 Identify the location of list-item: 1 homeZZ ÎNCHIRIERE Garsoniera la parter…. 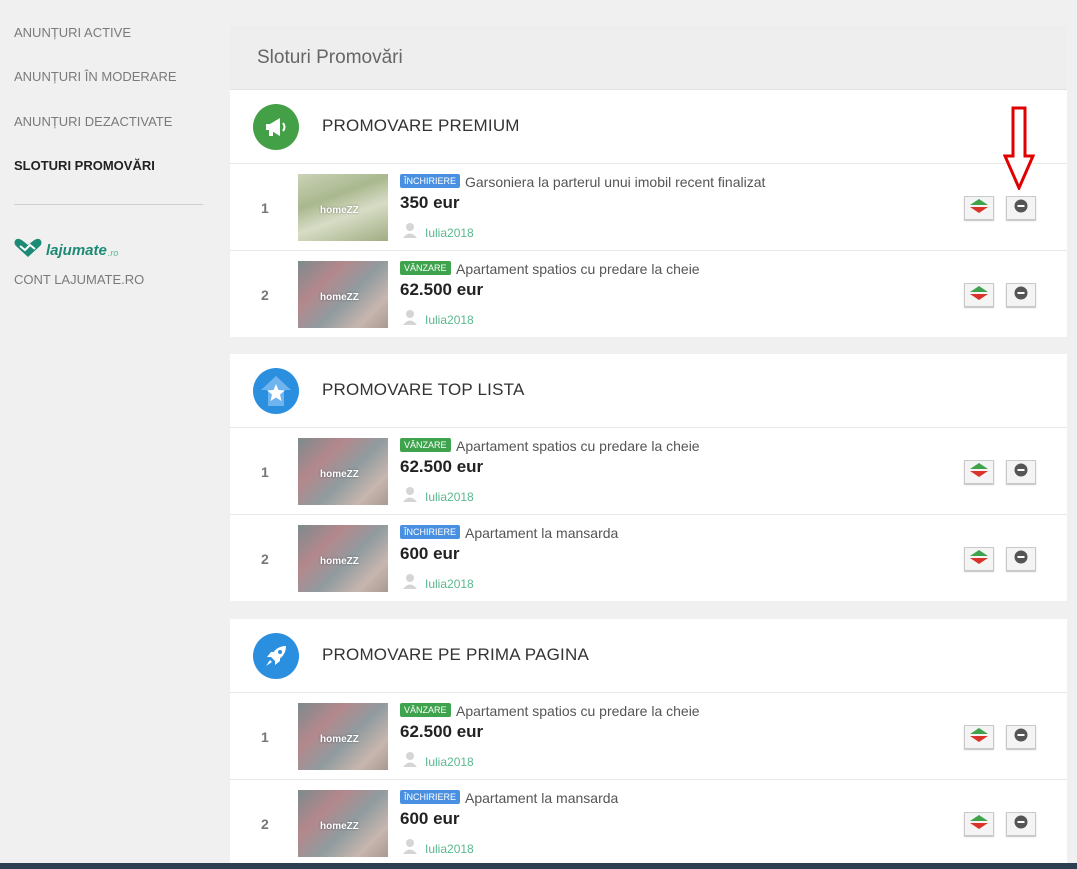
(648, 207).